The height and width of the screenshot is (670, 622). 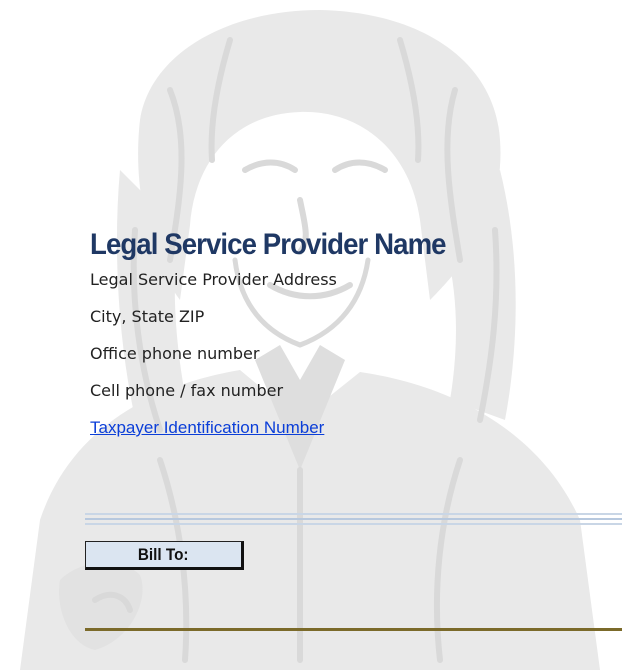 What do you see at coordinates (187, 390) in the screenshot?
I see `provider-cell-fax: Cell phone / fax number` at bounding box center [187, 390].